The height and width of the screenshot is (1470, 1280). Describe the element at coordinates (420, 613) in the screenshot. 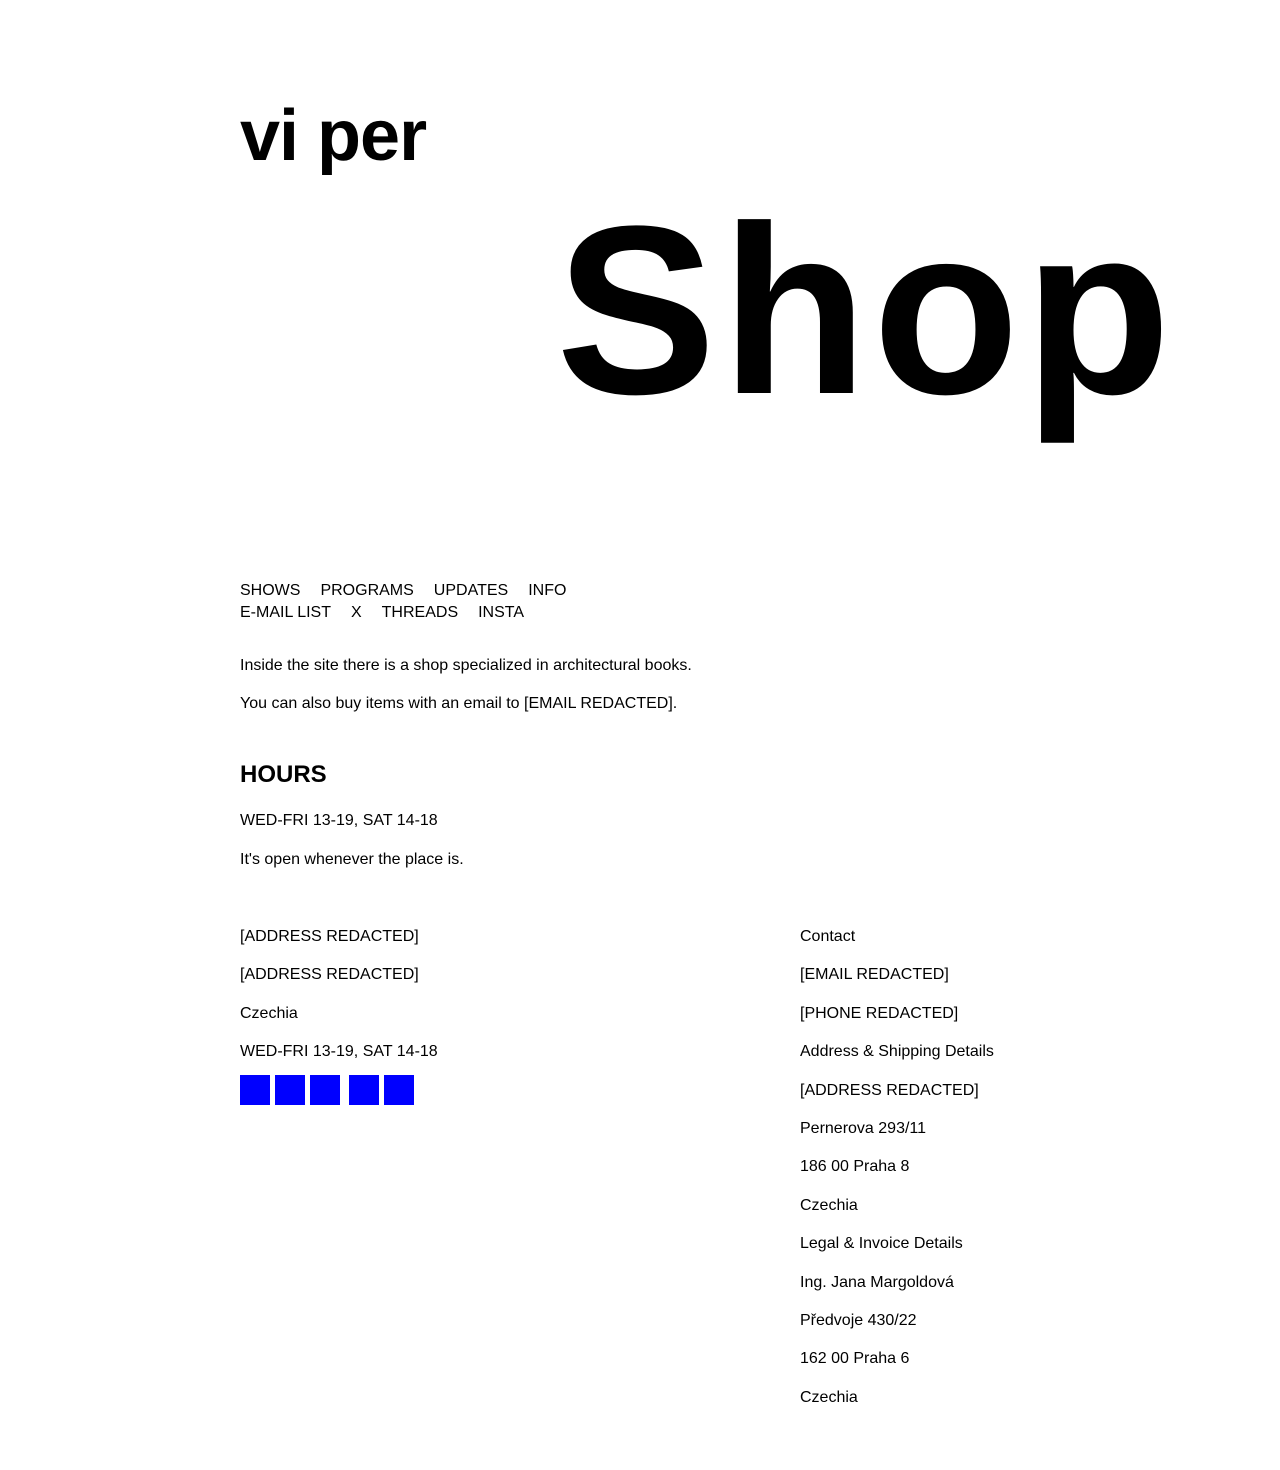

I see `nav-threads-link: THREADS` at that location.